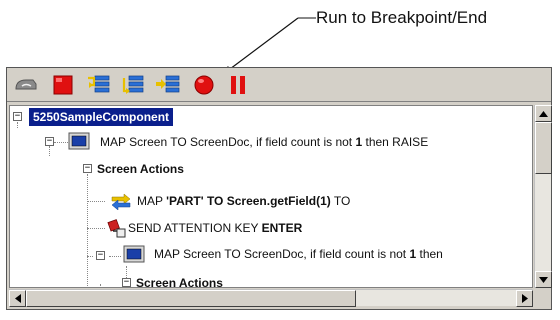 The height and width of the screenshot is (320, 560). I want to click on horizontal-scrollbar, so click(271, 298).